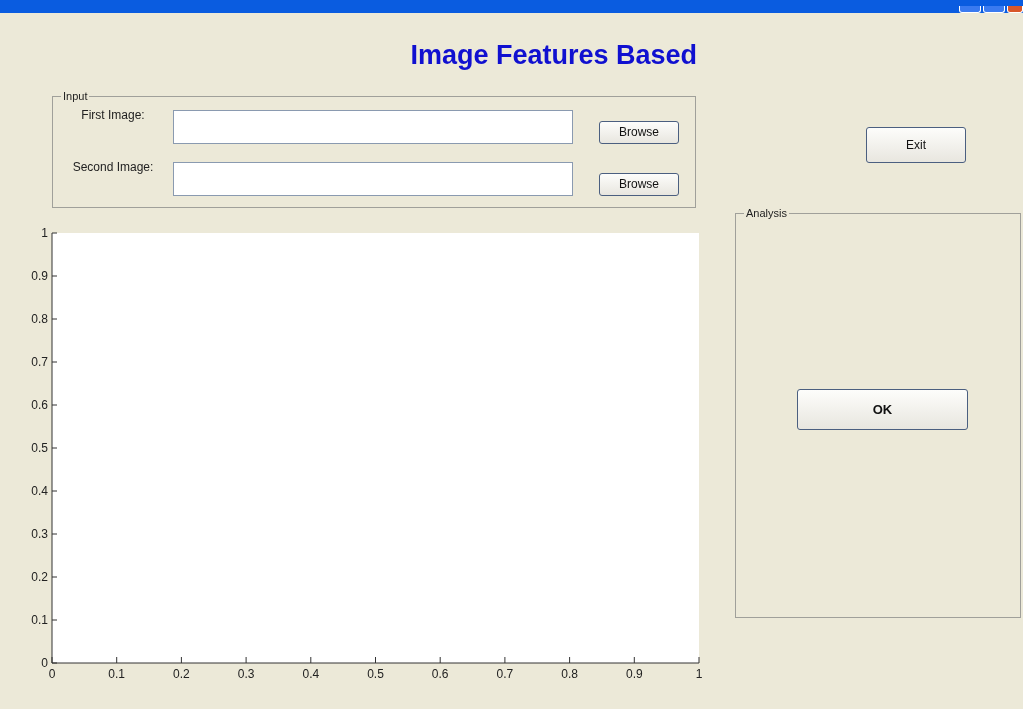  What do you see at coordinates (882, 409) in the screenshot?
I see `ok-button: OK` at bounding box center [882, 409].